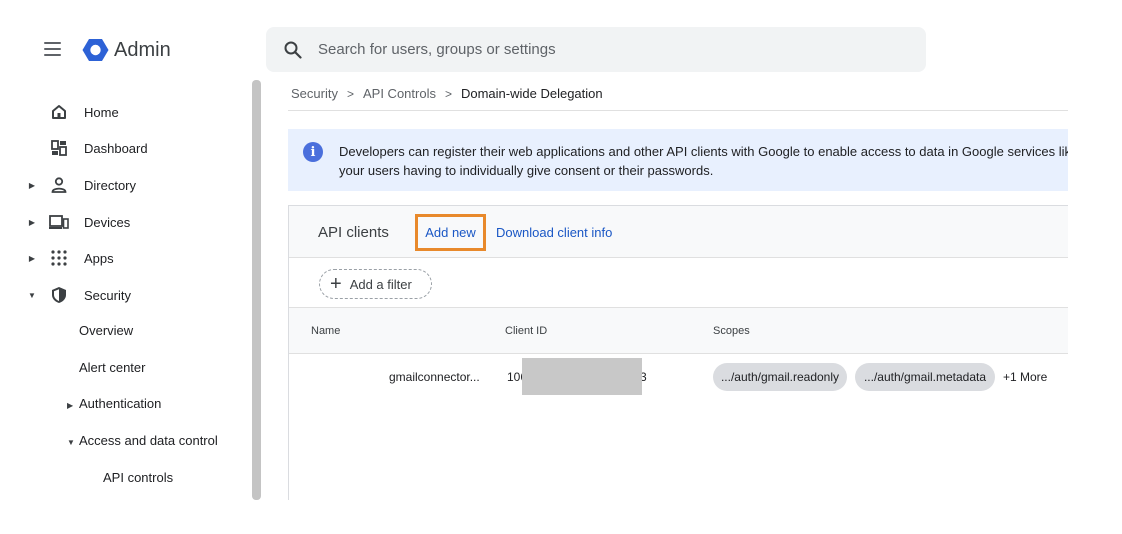 This screenshot has width=1122, height=534. I want to click on devices-icon, so click(59, 222).